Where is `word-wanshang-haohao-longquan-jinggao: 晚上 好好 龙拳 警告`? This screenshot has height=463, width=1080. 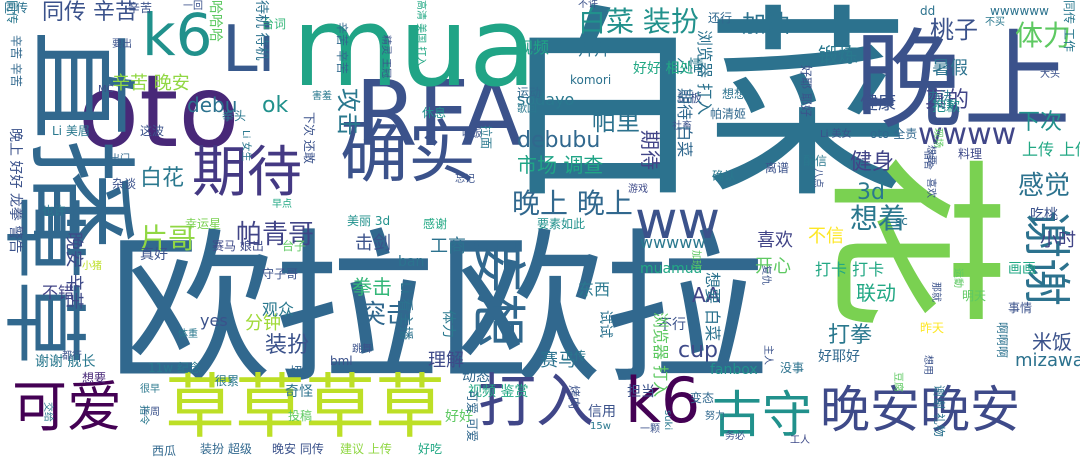 word-wanshang-haohao-longquan-jinggao: 晚上 好好 龙拳 警告 is located at coordinates (15, 191).